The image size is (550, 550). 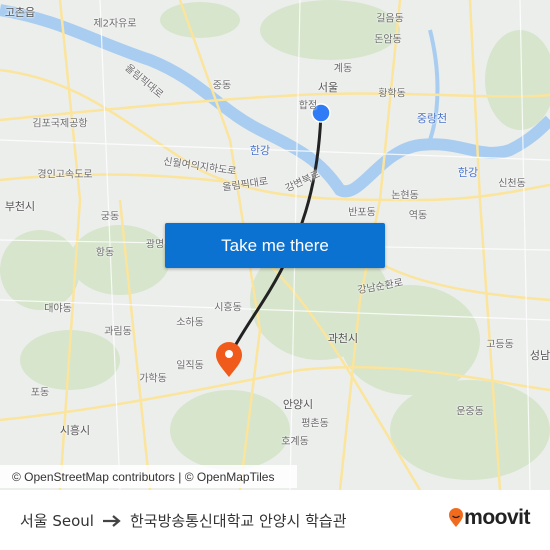 I want to click on take-me-there-button: Take me there, so click(x=275, y=245).